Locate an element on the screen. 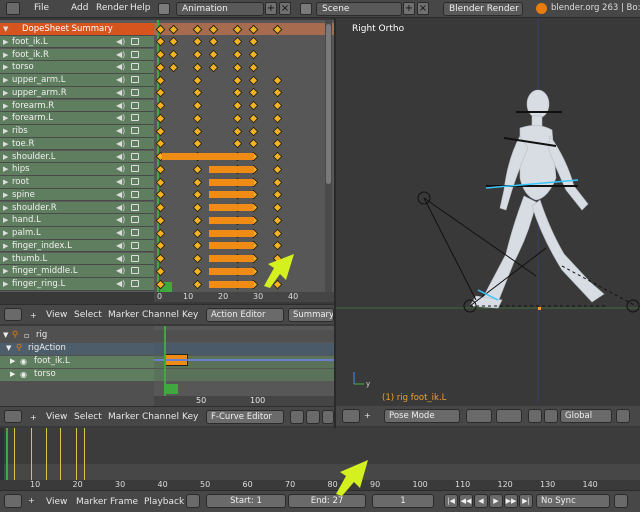  jump-start-icon: |◀ is located at coordinates (451, 501).